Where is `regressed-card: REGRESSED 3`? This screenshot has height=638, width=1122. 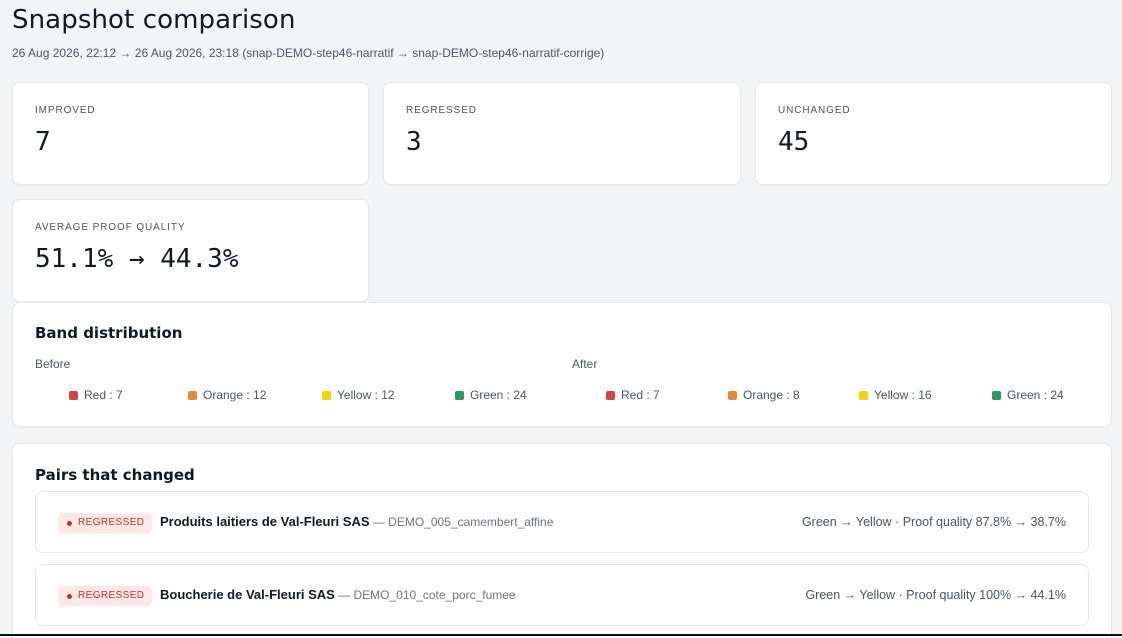
regressed-card: REGRESSED 3 is located at coordinates (562, 133).